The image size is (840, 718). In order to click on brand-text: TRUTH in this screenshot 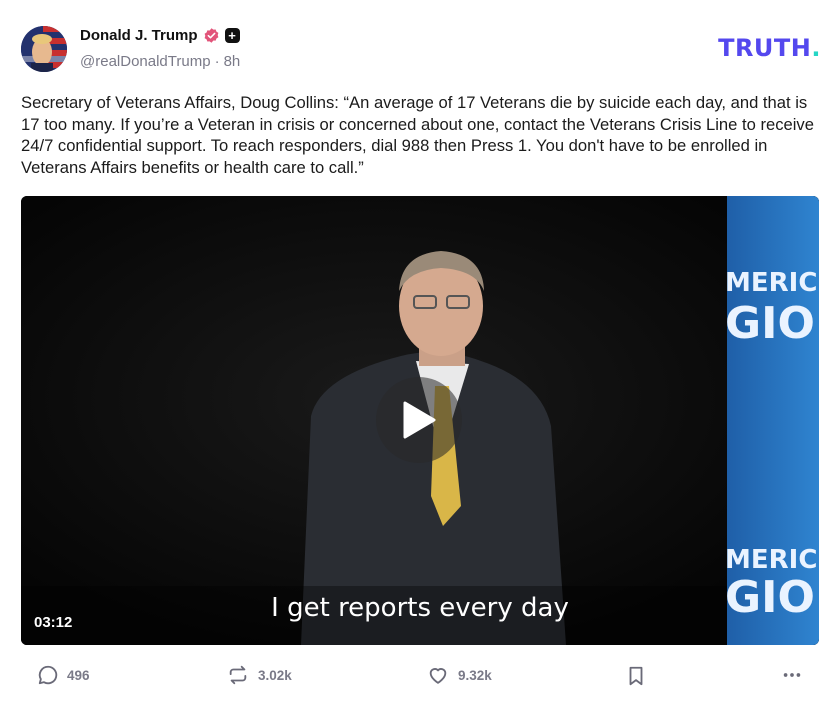, I will do `click(765, 48)`.